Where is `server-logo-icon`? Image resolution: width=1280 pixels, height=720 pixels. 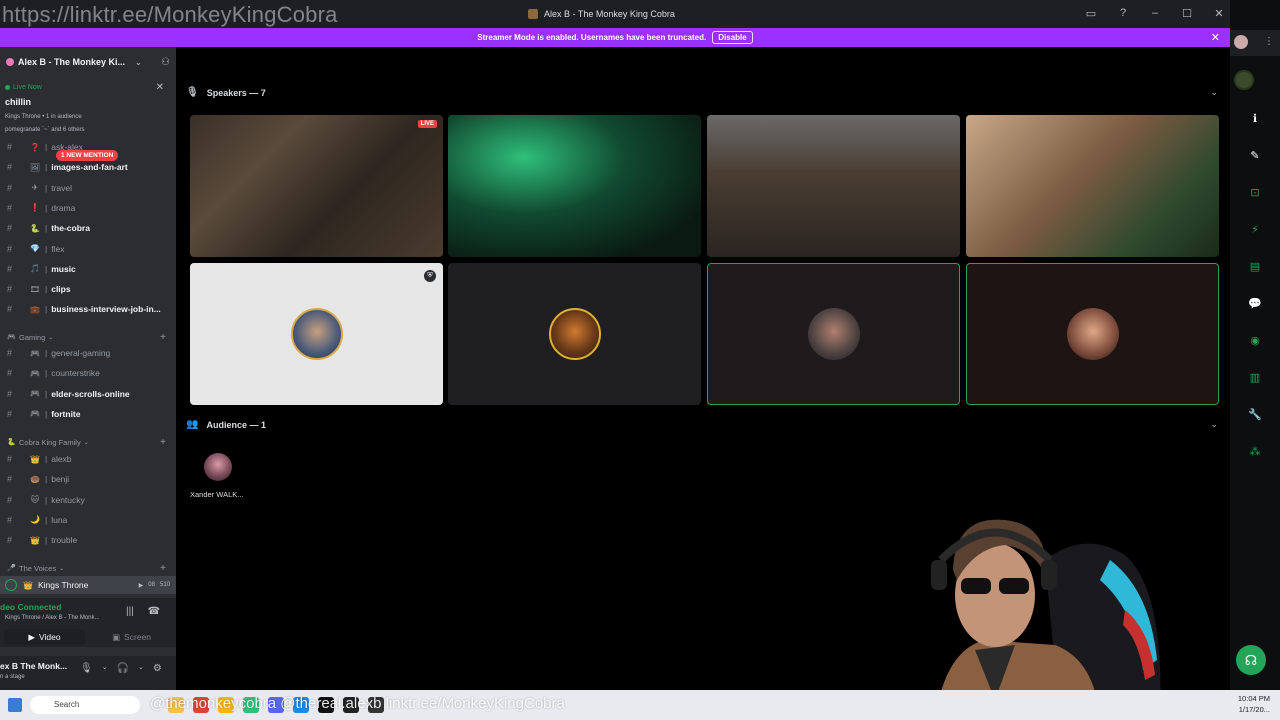
server-logo-icon is located at coordinates (10, 62).